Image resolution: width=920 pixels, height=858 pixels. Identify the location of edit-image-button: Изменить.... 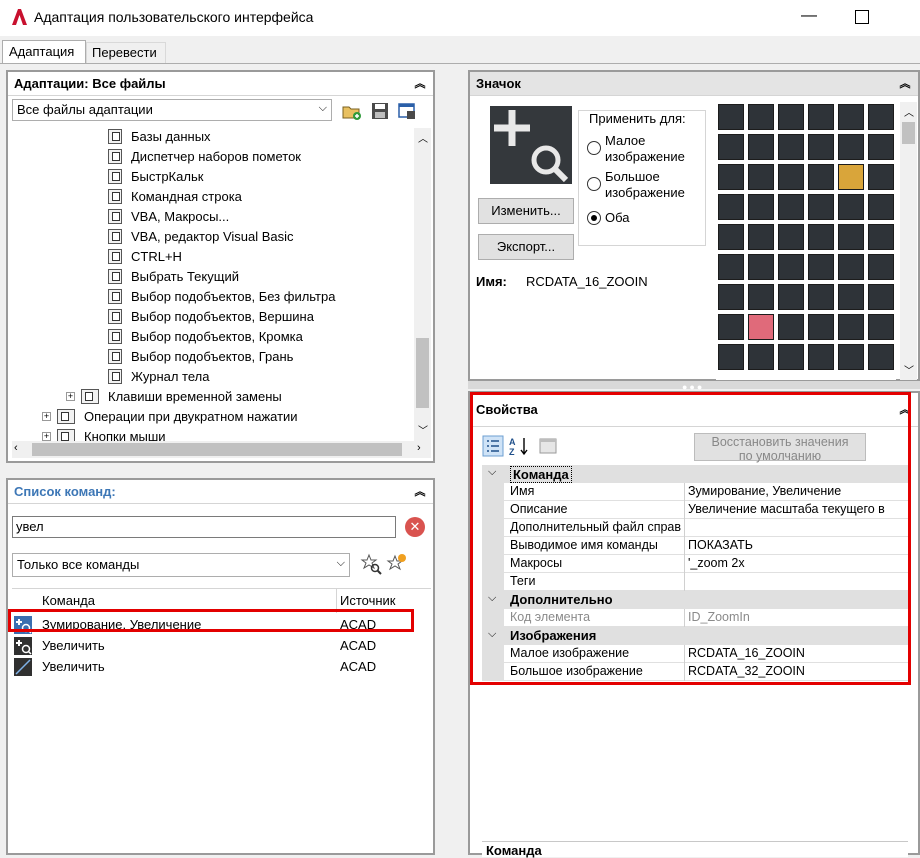
(526, 211).